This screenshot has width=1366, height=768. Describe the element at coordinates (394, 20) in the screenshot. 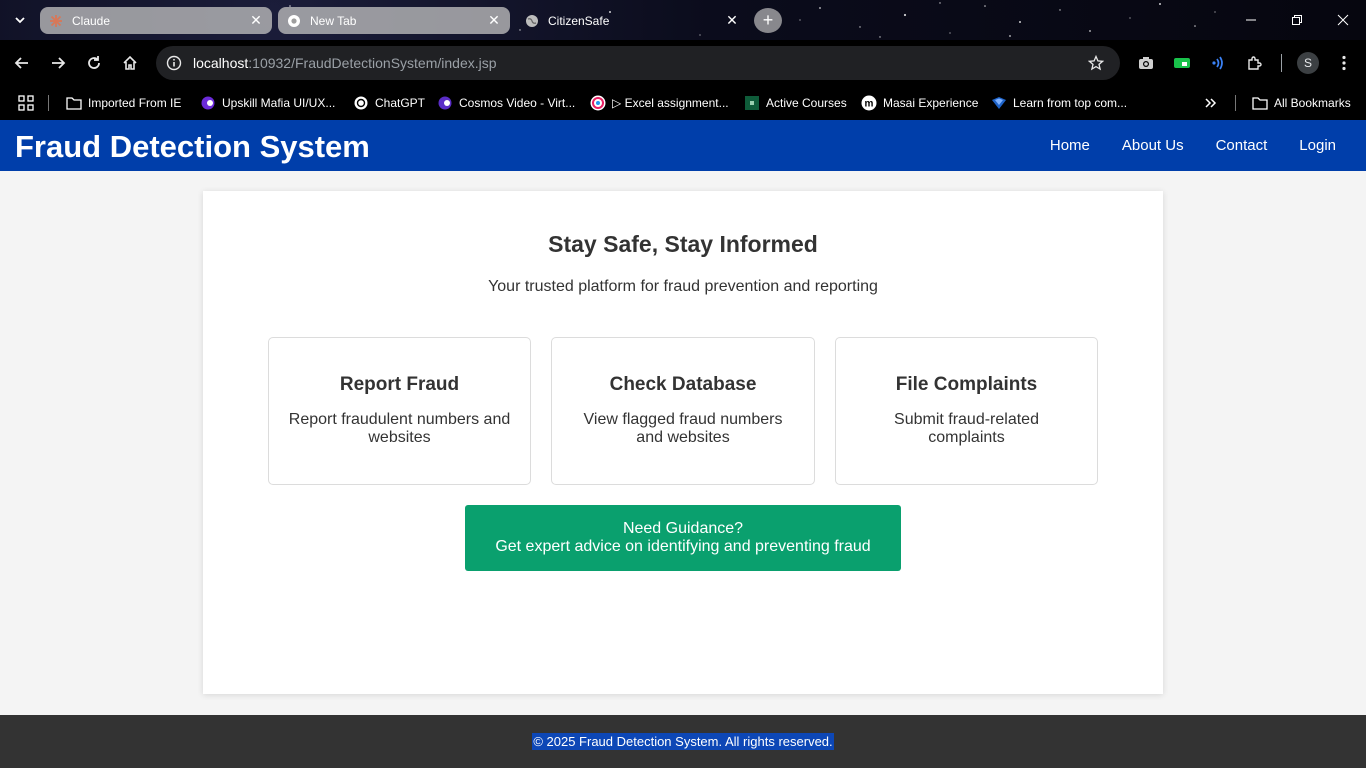

I see `tab-new-tab: New Tab ✕` at that location.